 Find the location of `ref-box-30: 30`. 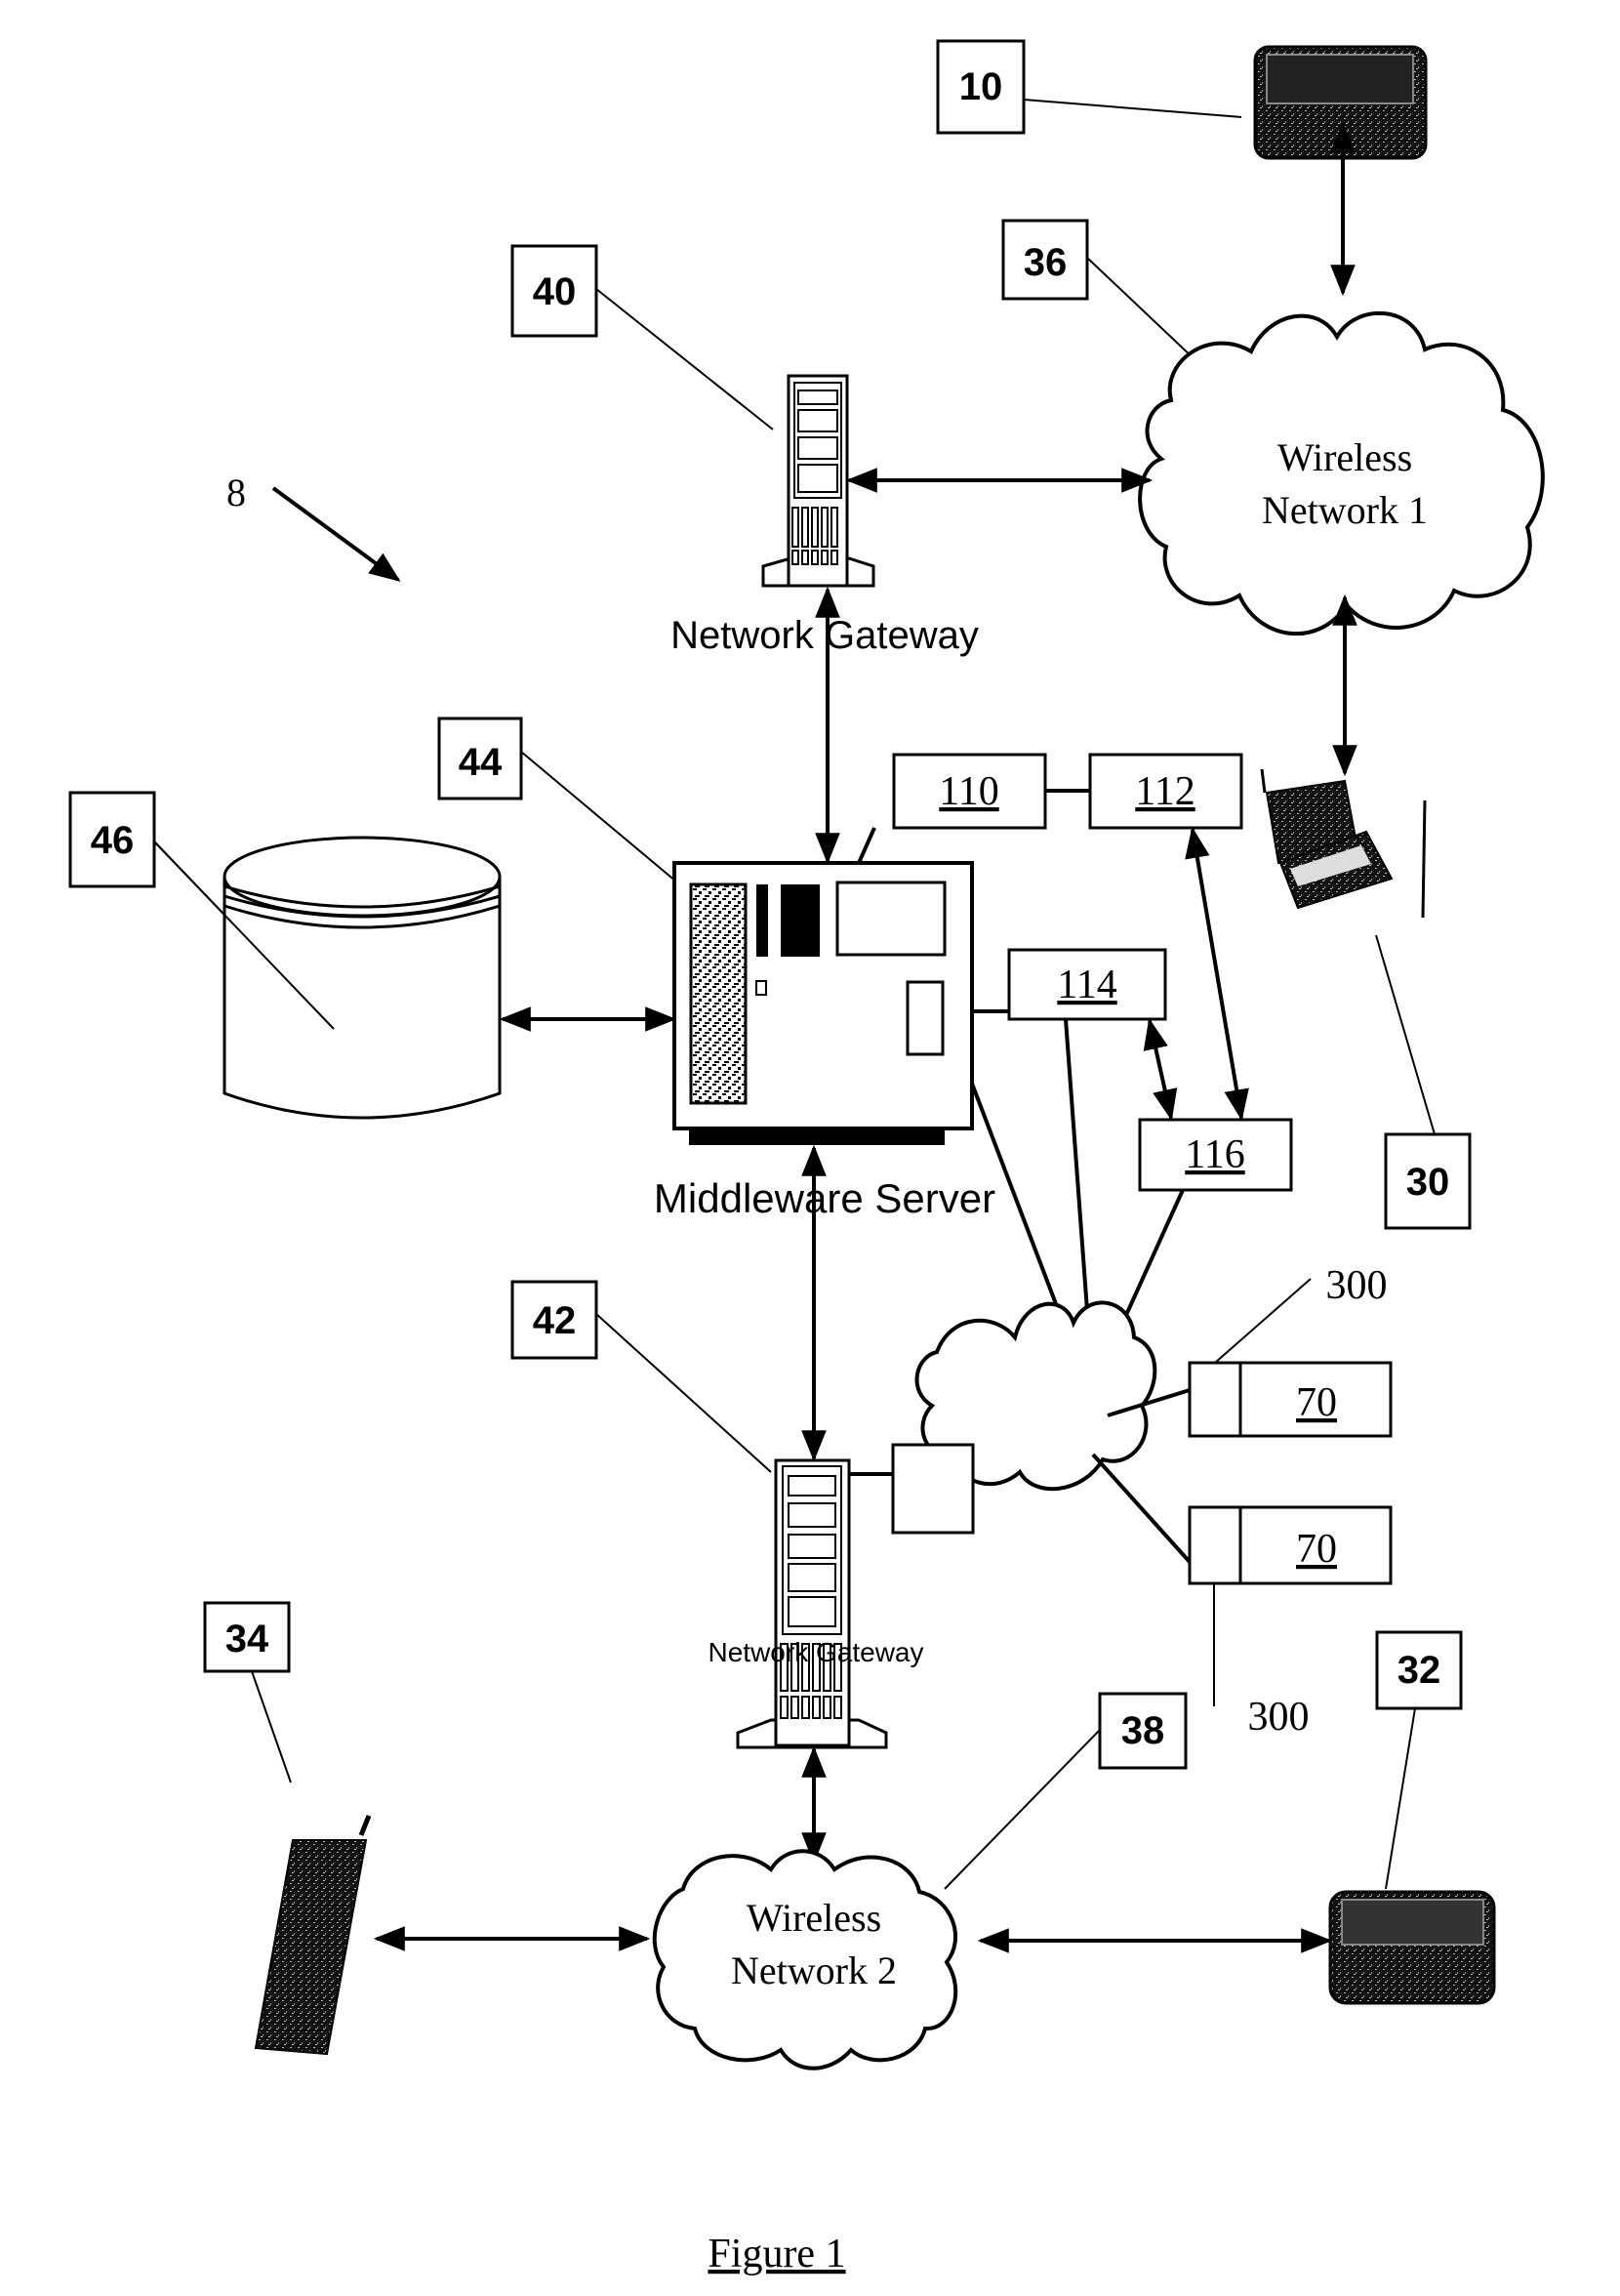

ref-box-30: 30 is located at coordinates (1428, 1181).